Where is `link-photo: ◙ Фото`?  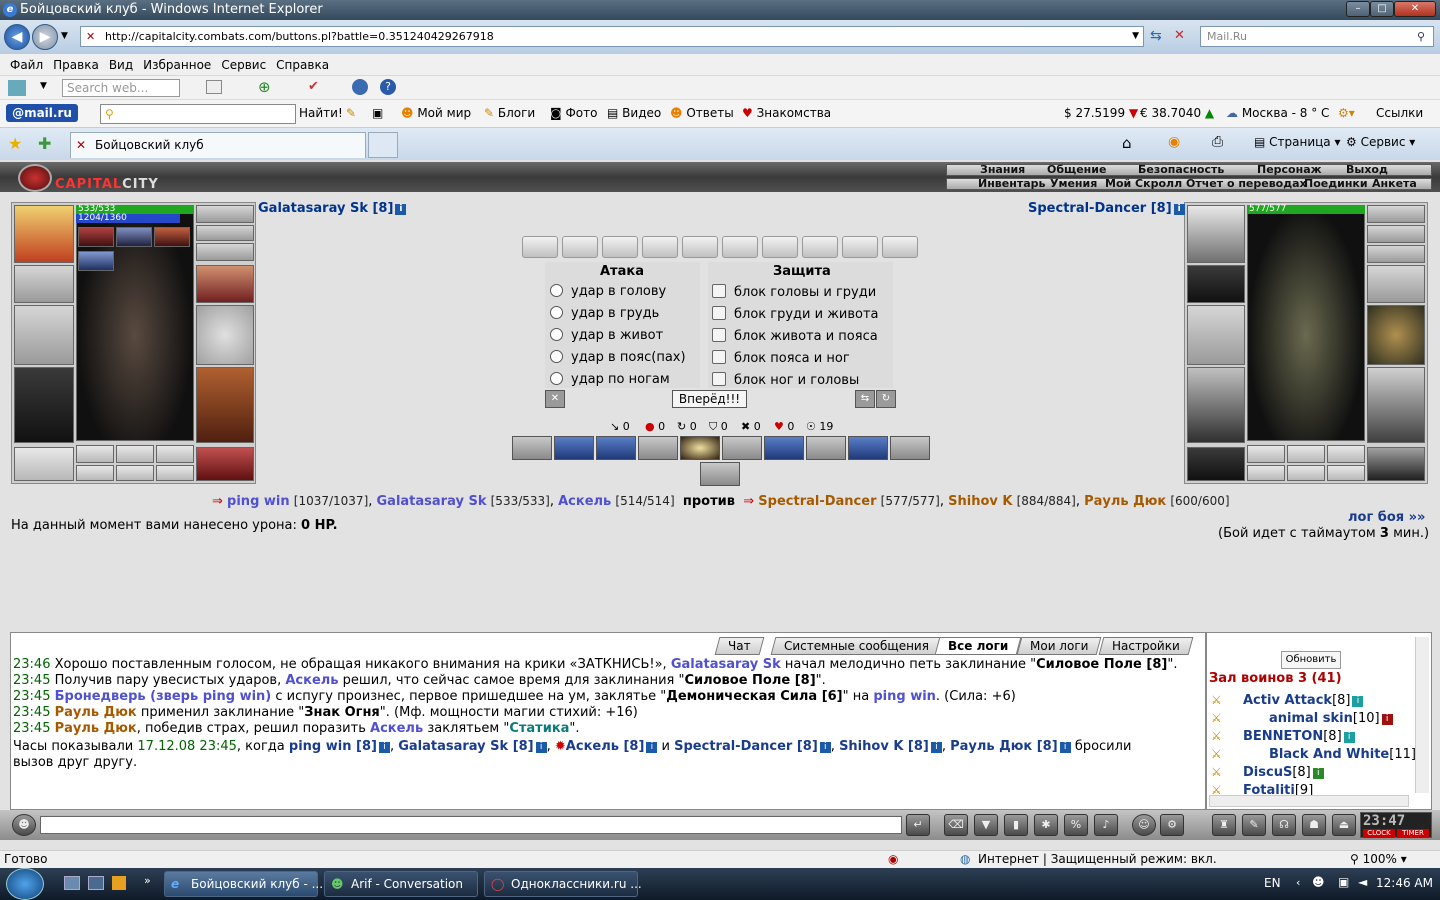
link-photo: ◙ Фото is located at coordinates (573, 113).